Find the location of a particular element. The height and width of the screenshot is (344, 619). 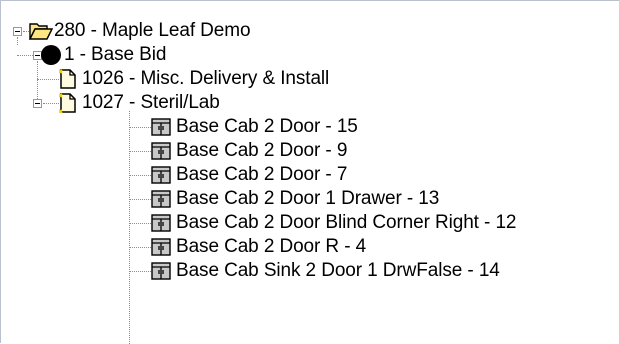

open-folder-icon is located at coordinates (41, 31).